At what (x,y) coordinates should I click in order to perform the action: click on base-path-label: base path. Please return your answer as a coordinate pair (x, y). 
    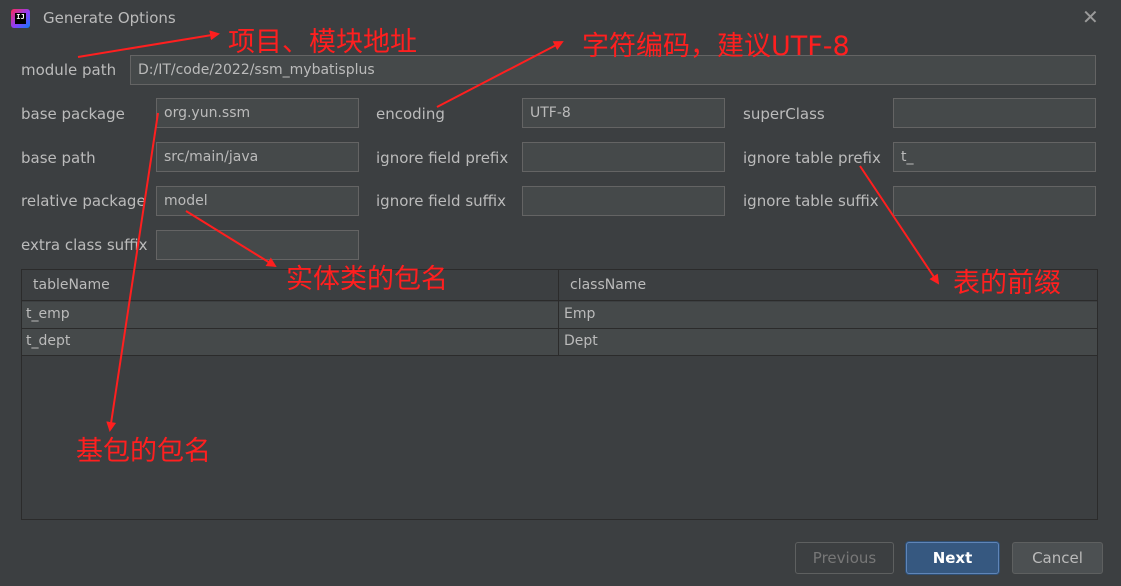
    Looking at the image, I should click on (58, 158).